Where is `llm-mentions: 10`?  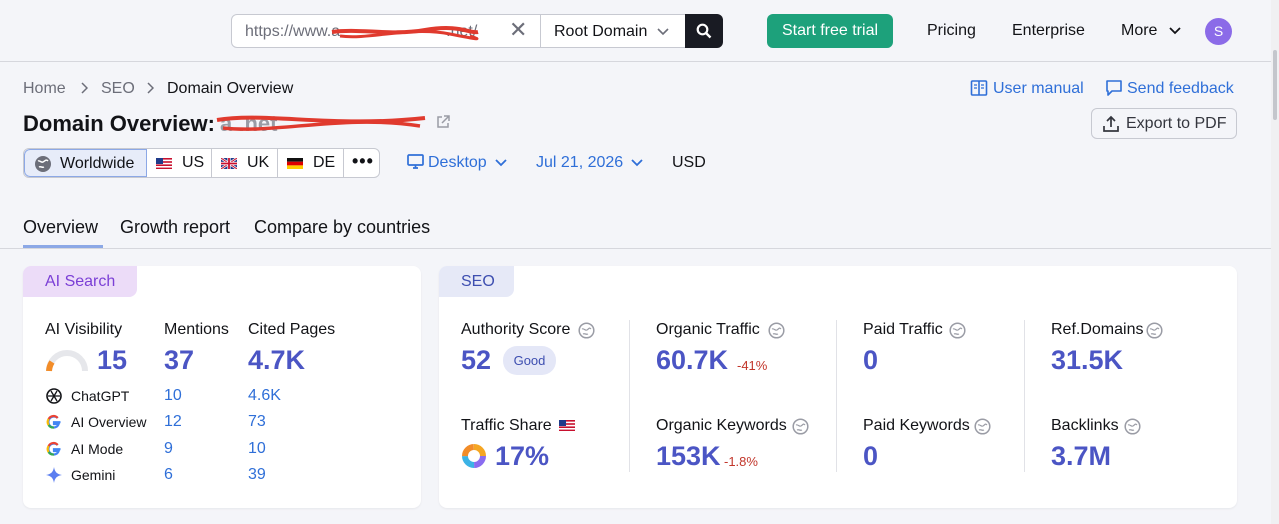 llm-mentions: 10 is located at coordinates (173, 396).